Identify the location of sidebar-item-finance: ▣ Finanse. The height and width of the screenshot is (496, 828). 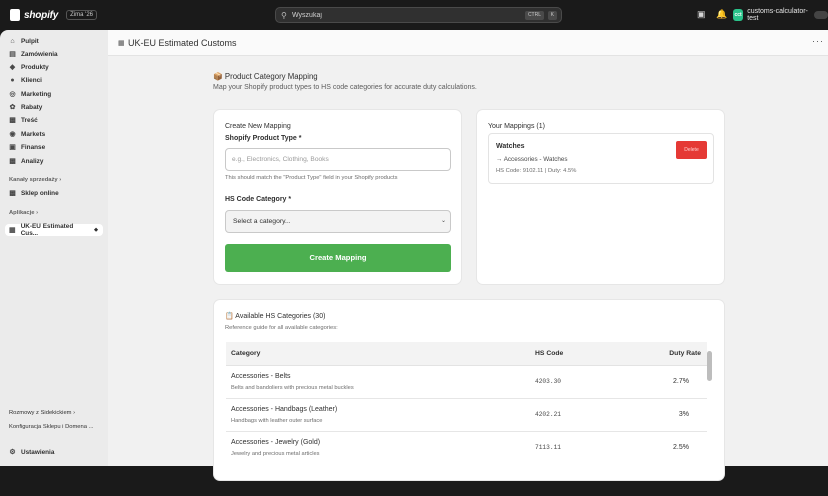
(54, 147).